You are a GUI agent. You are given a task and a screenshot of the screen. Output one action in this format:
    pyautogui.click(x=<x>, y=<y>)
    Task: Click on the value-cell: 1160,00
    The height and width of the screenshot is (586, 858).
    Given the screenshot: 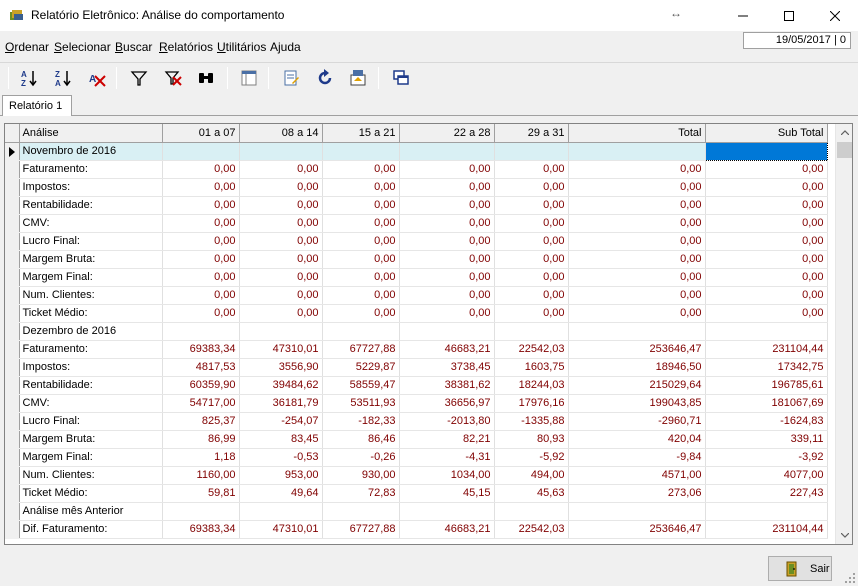 What is the action you would take?
    pyautogui.click(x=201, y=475)
    